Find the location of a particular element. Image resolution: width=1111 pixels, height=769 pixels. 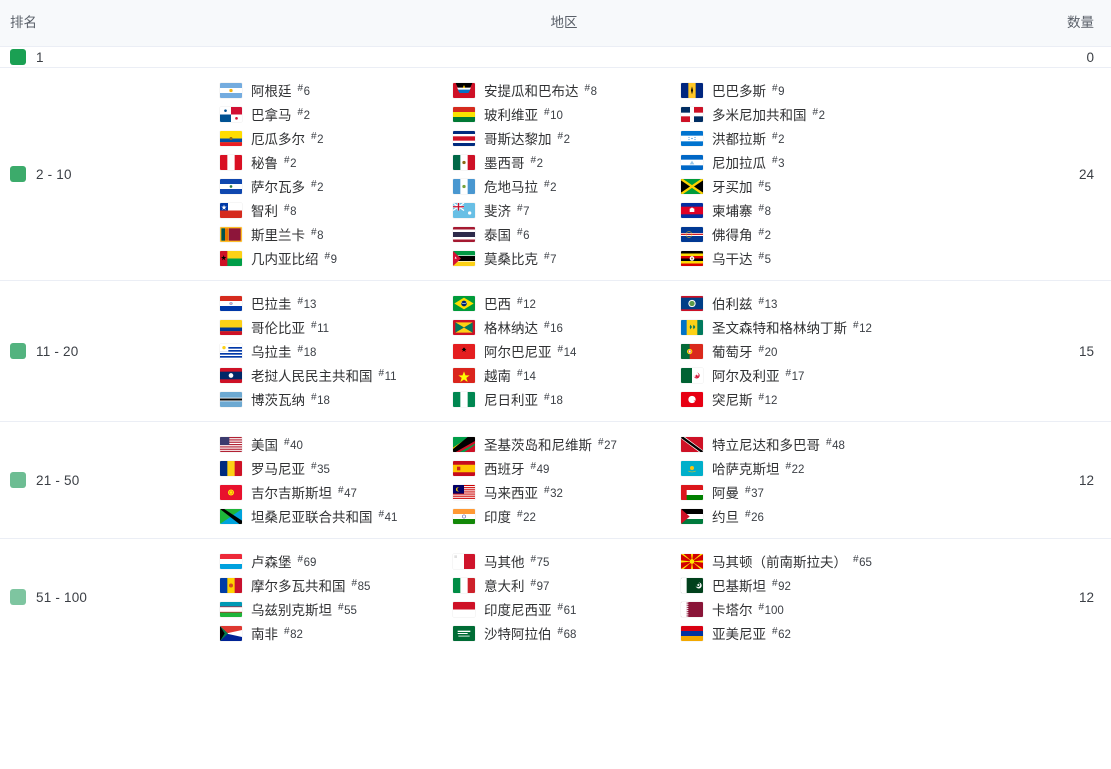

country-item: 牙买加 #5 is located at coordinates (753, 186).